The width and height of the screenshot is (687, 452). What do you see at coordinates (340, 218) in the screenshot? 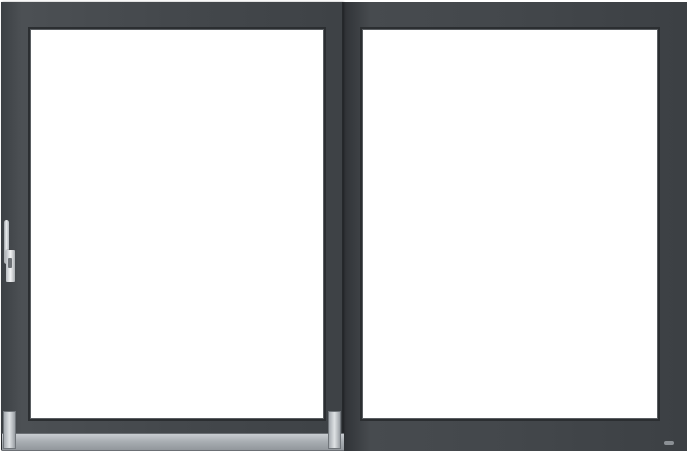
I see `meeting-stile` at bounding box center [340, 218].